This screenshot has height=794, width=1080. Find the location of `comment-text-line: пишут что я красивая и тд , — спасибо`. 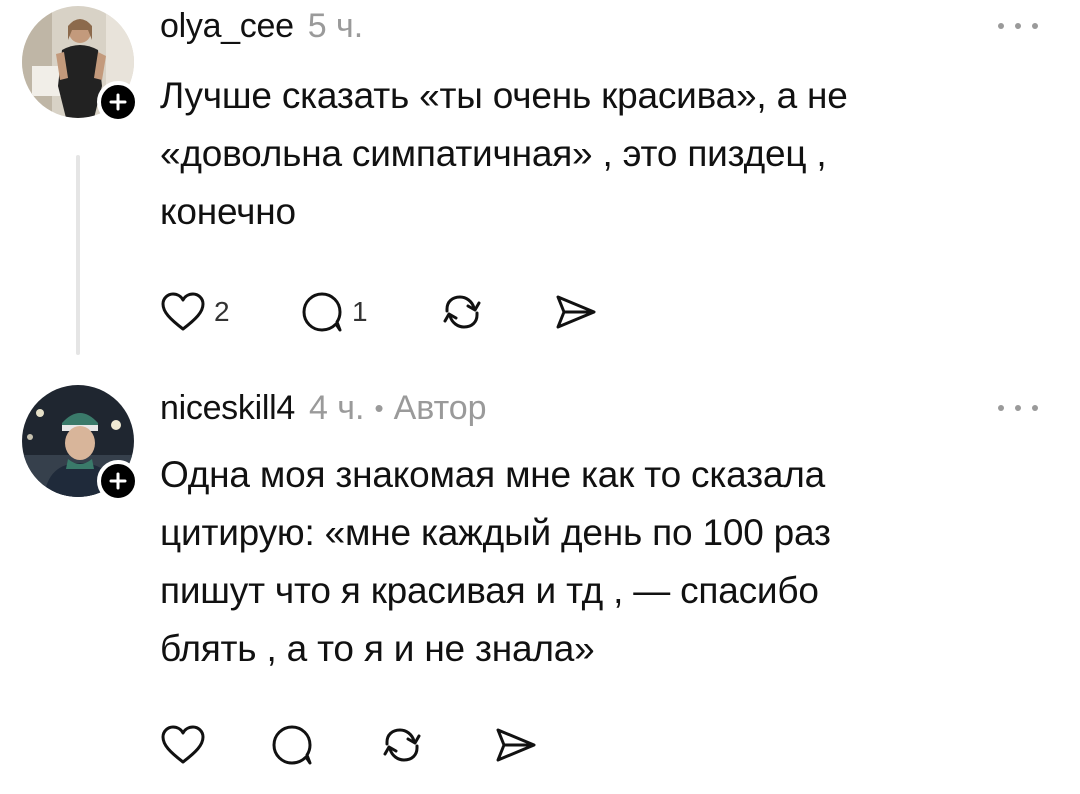

comment-text-line: пишут что я красивая и тд , — спасибо is located at coordinates (489, 590).